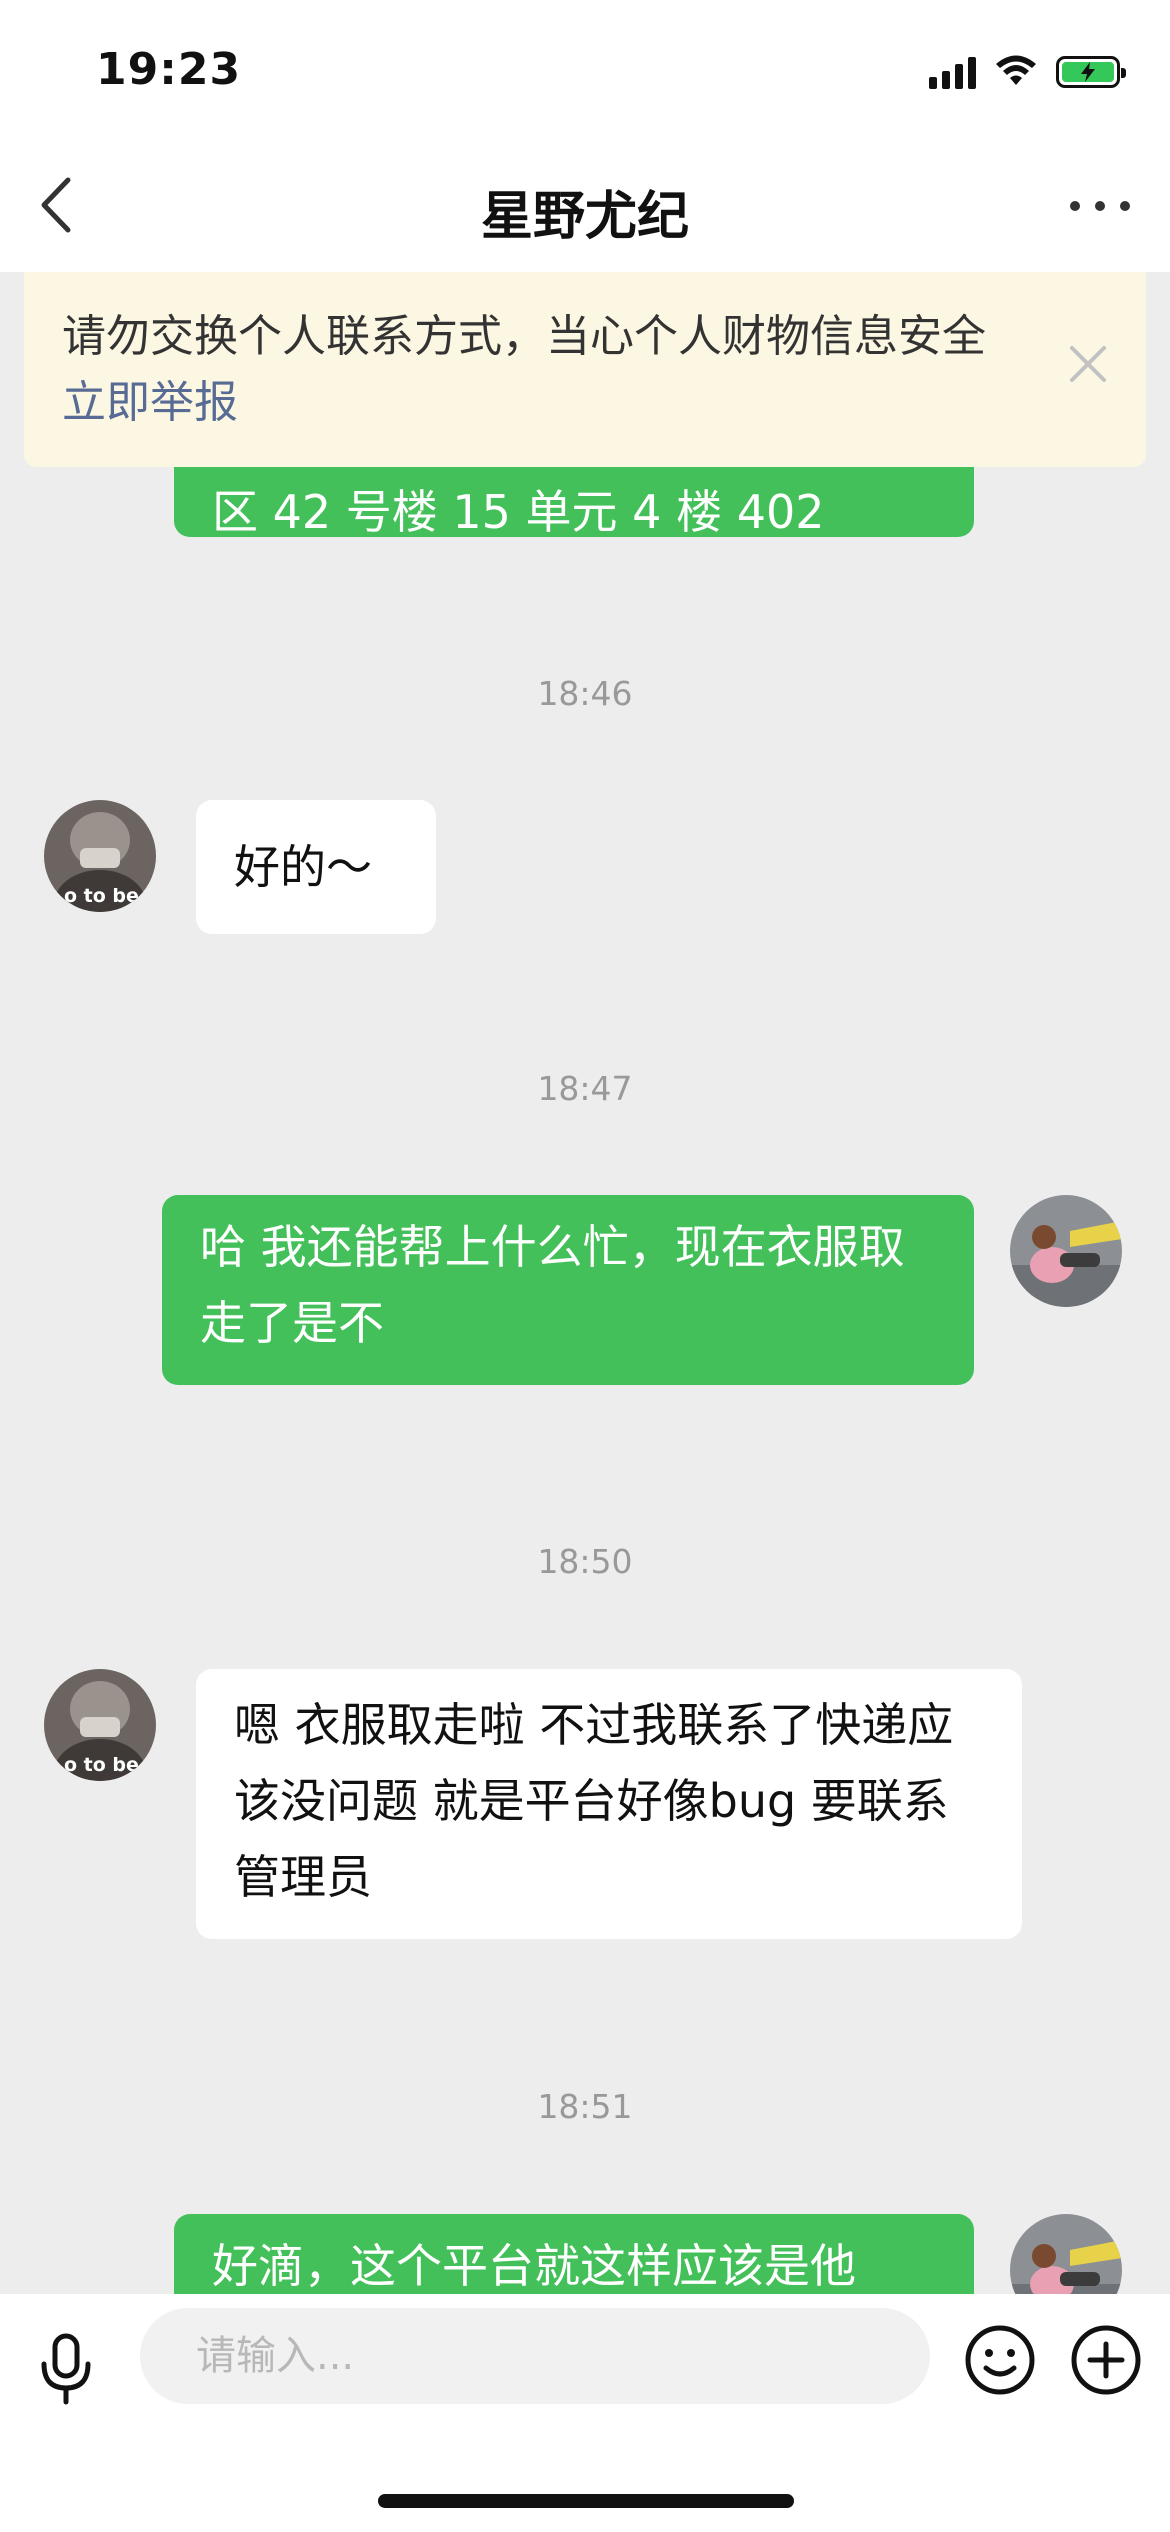 The image size is (1170, 2532). Describe the element at coordinates (1091, 72) in the screenshot. I see `battery-icon` at that location.